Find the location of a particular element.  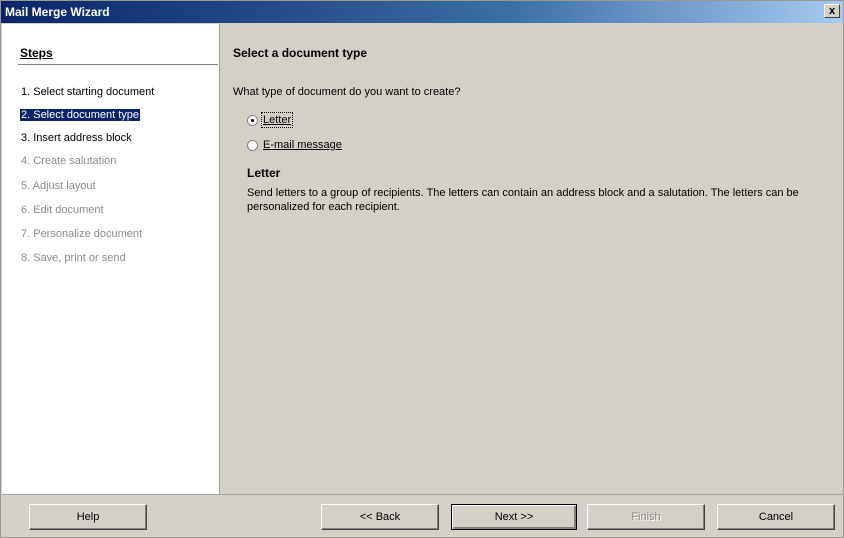

step-edit-document: 6. Edit document is located at coordinates (62, 210).